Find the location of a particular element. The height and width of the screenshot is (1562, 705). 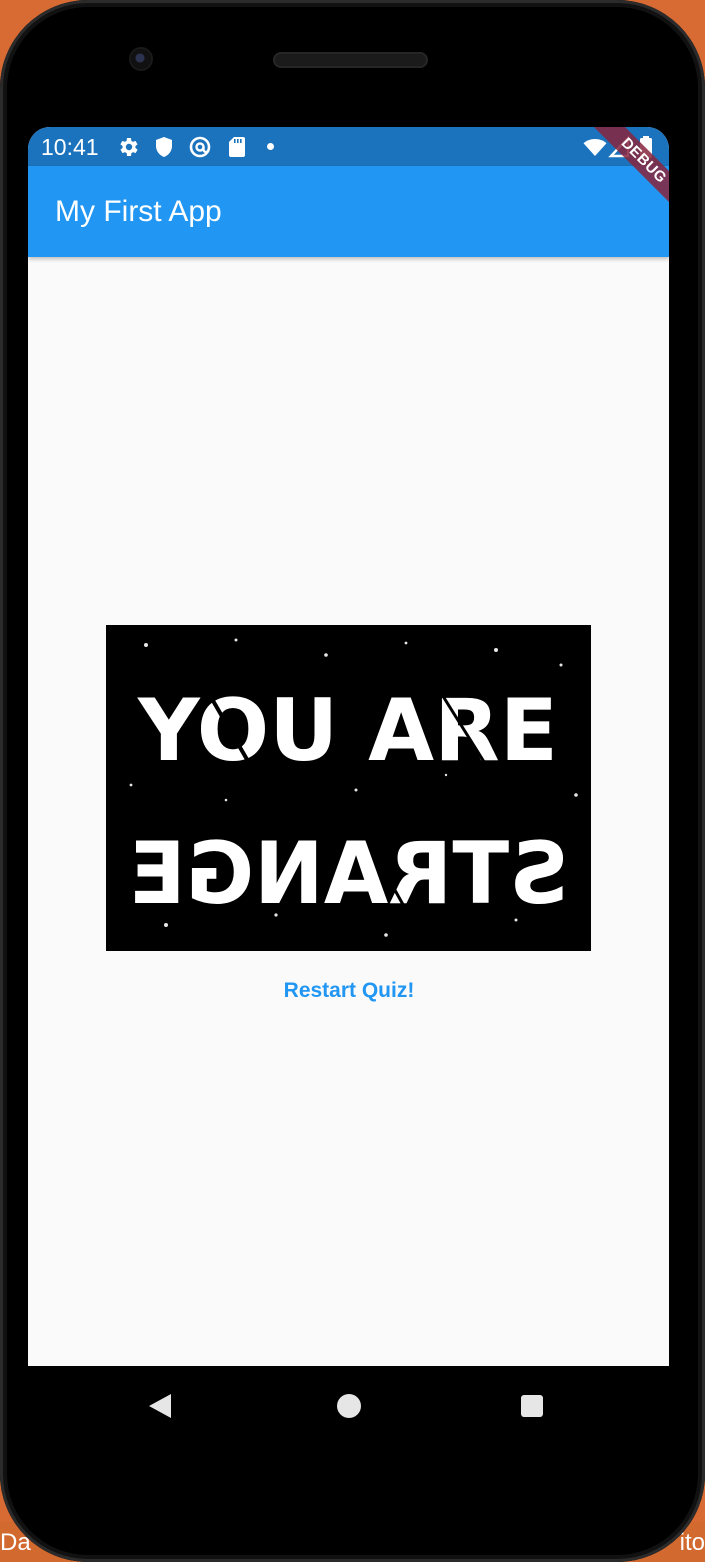

app-bar: My First App is located at coordinates (348, 211).